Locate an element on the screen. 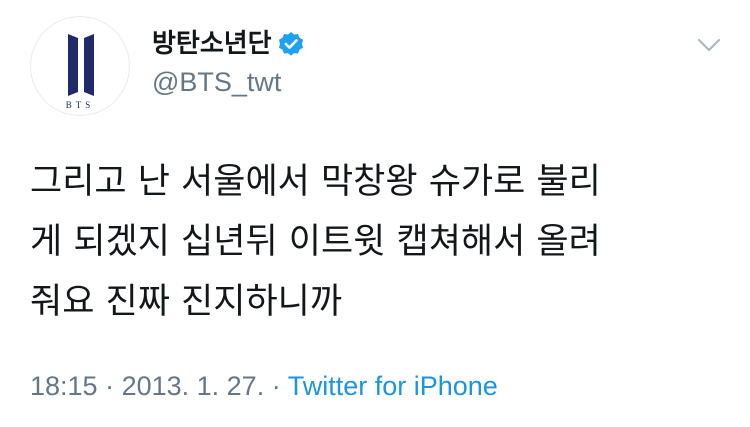 Image resolution: width=750 pixels, height=427 pixels. chevron-down-icon is located at coordinates (709, 45).